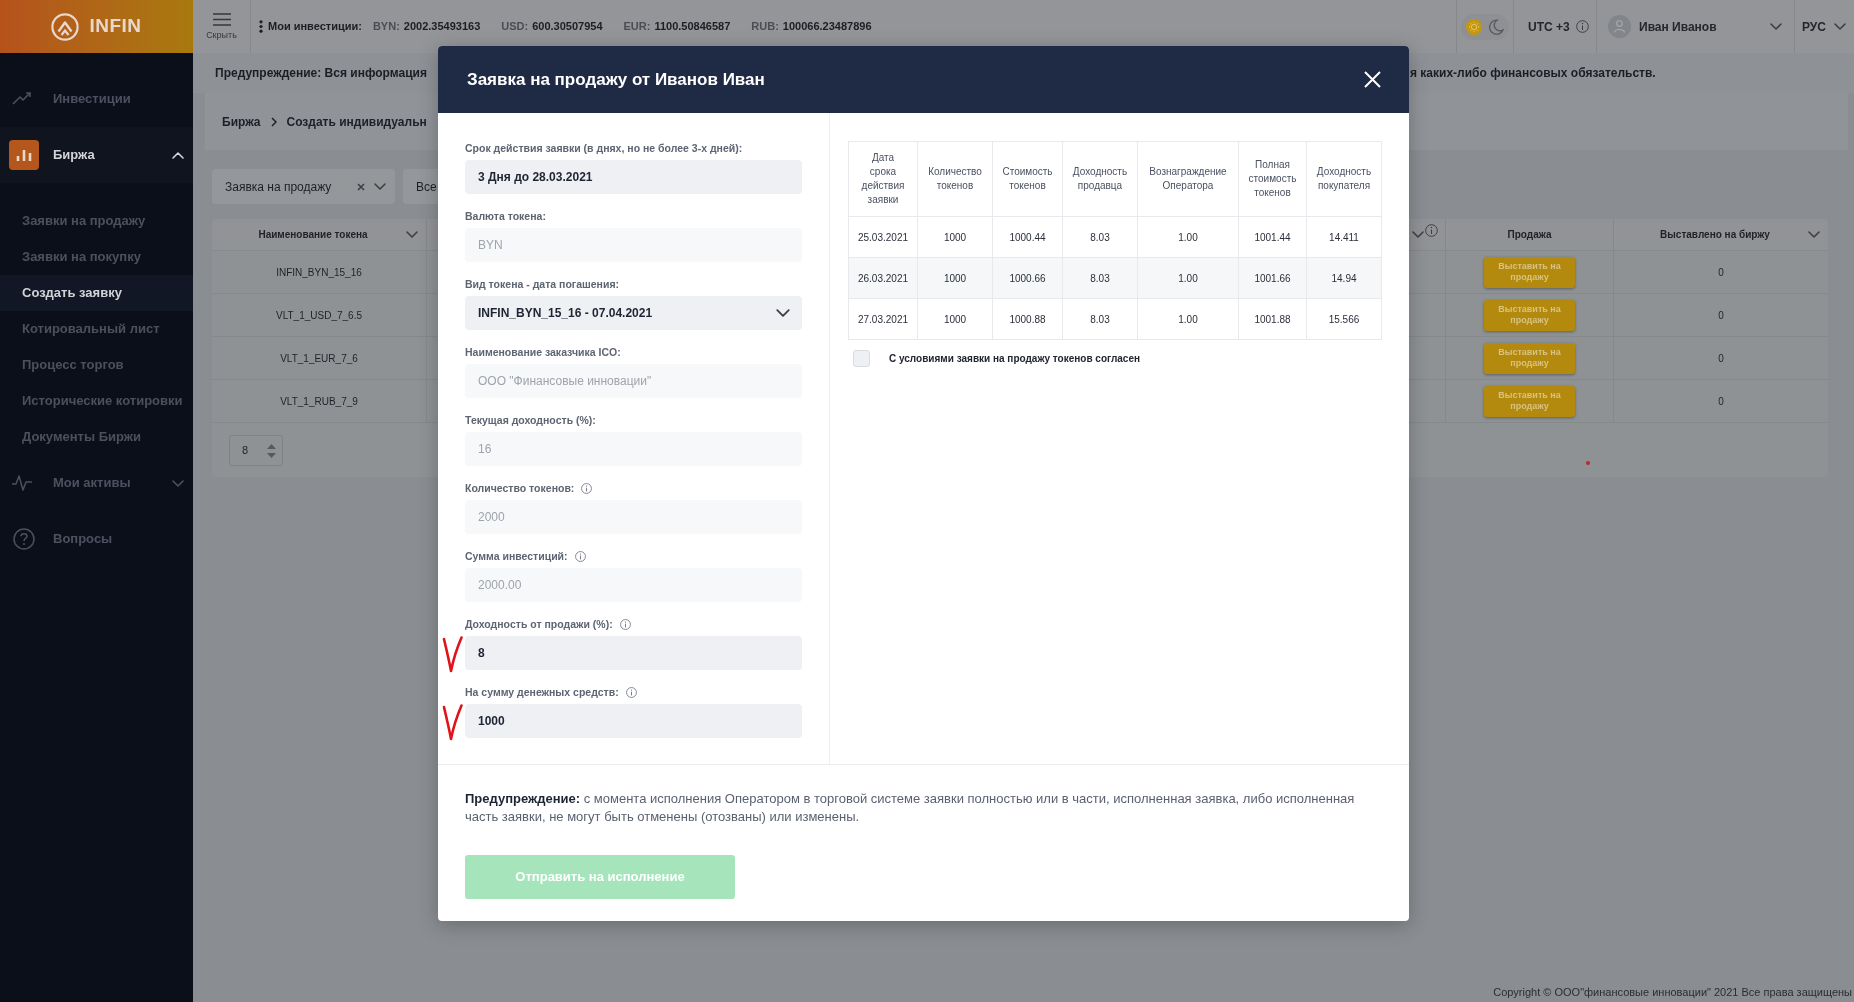  I want to click on theme-toggle, so click(1485, 26).